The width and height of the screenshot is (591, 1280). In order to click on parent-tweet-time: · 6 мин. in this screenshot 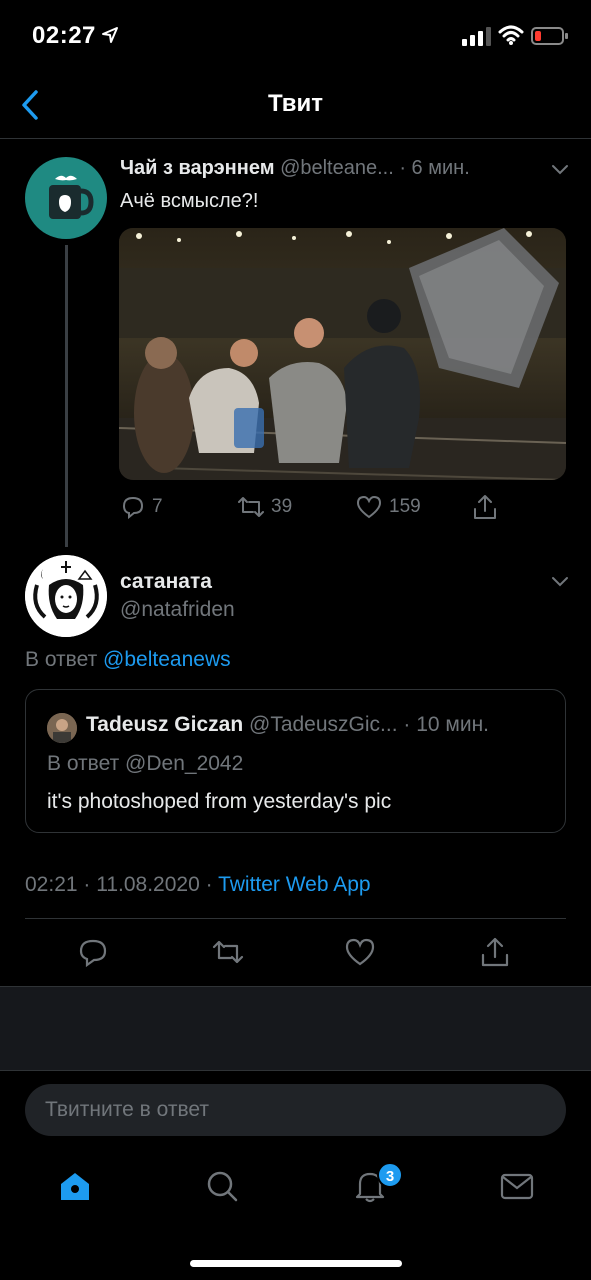, I will do `click(434, 168)`.